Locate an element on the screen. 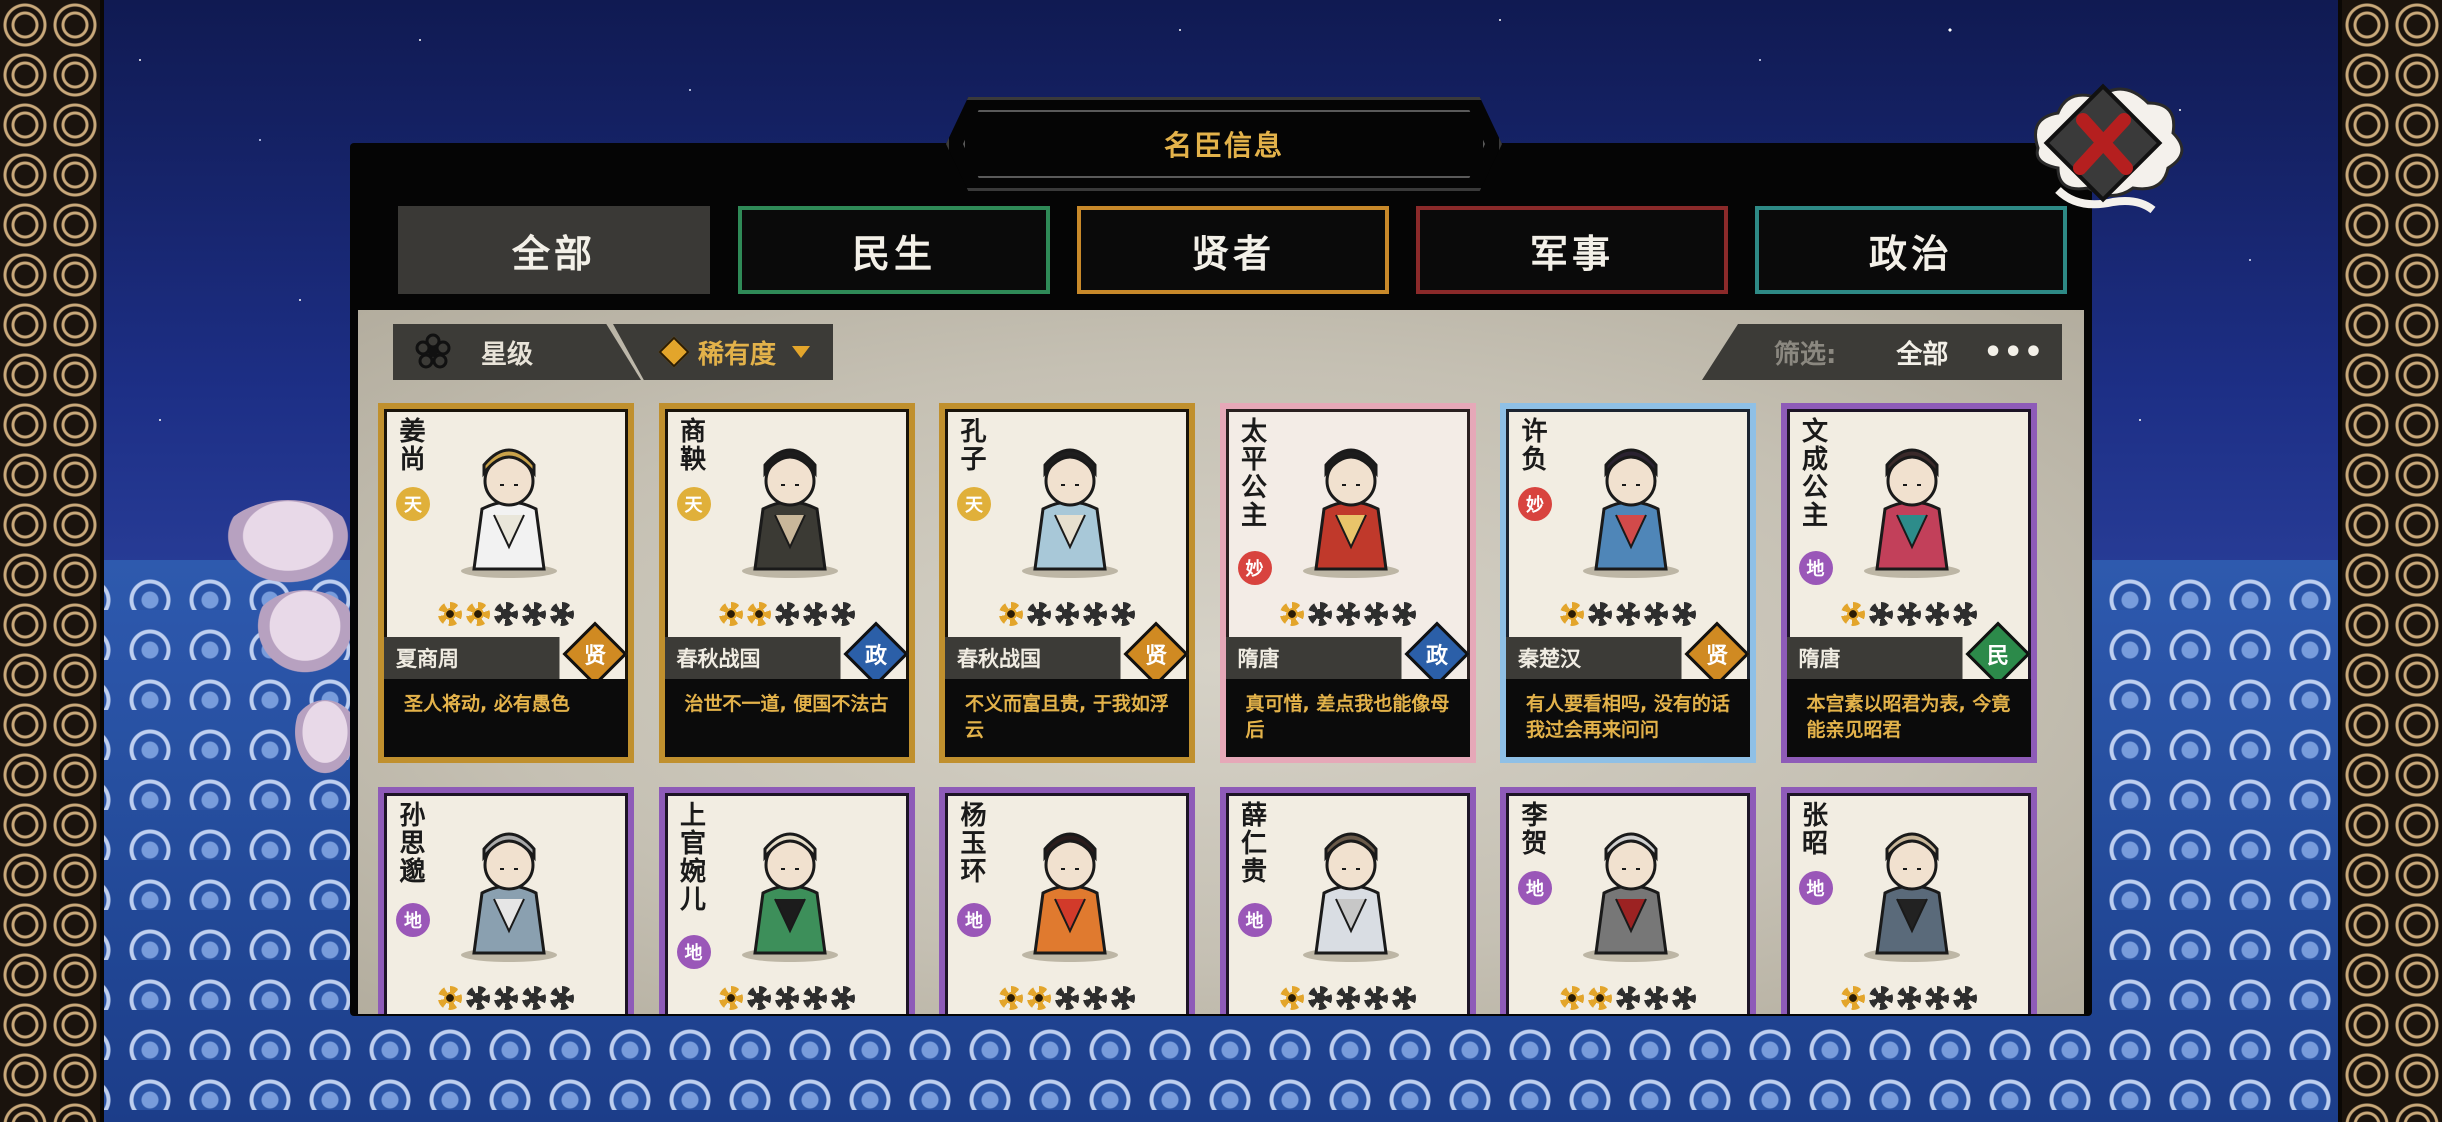  tab-label: 政治 is located at coordinates (1910, 253).